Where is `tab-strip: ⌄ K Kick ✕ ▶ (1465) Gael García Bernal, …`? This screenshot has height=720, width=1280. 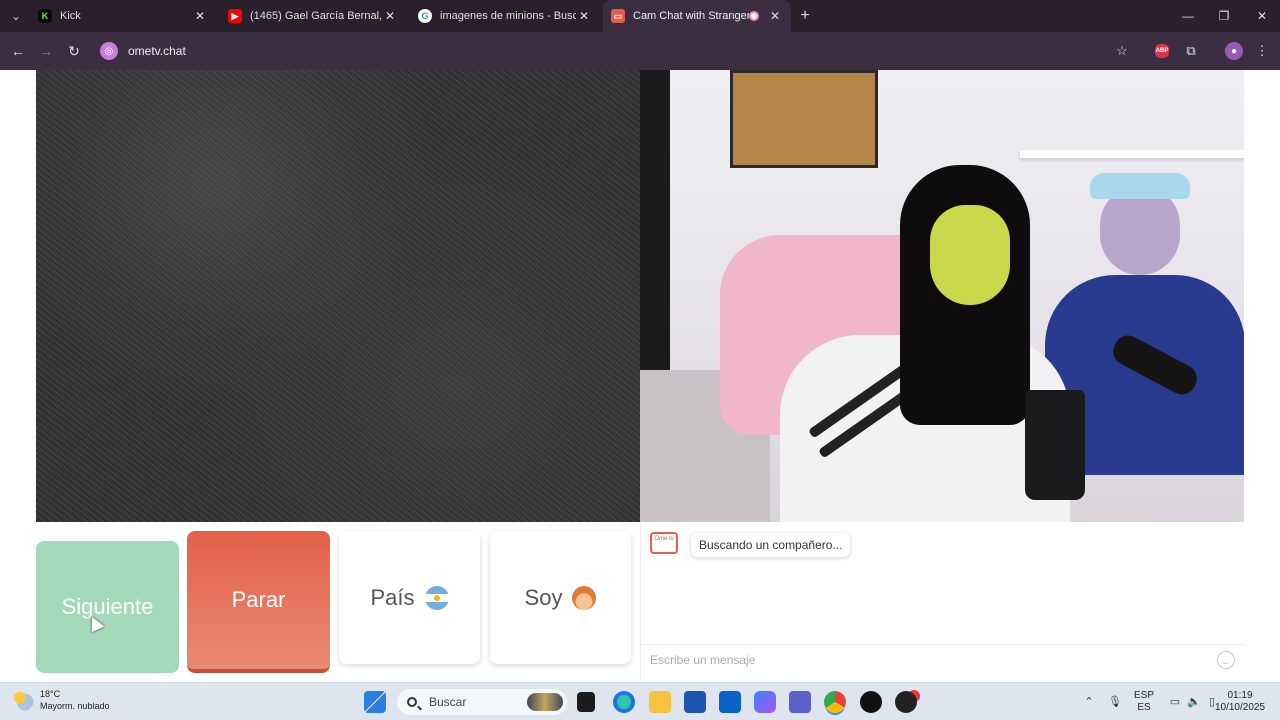 tab-strip: ⌄ K Kick ✕ ▶ (1465) Gael García Bernal, … is located at coordinates (640, 16).